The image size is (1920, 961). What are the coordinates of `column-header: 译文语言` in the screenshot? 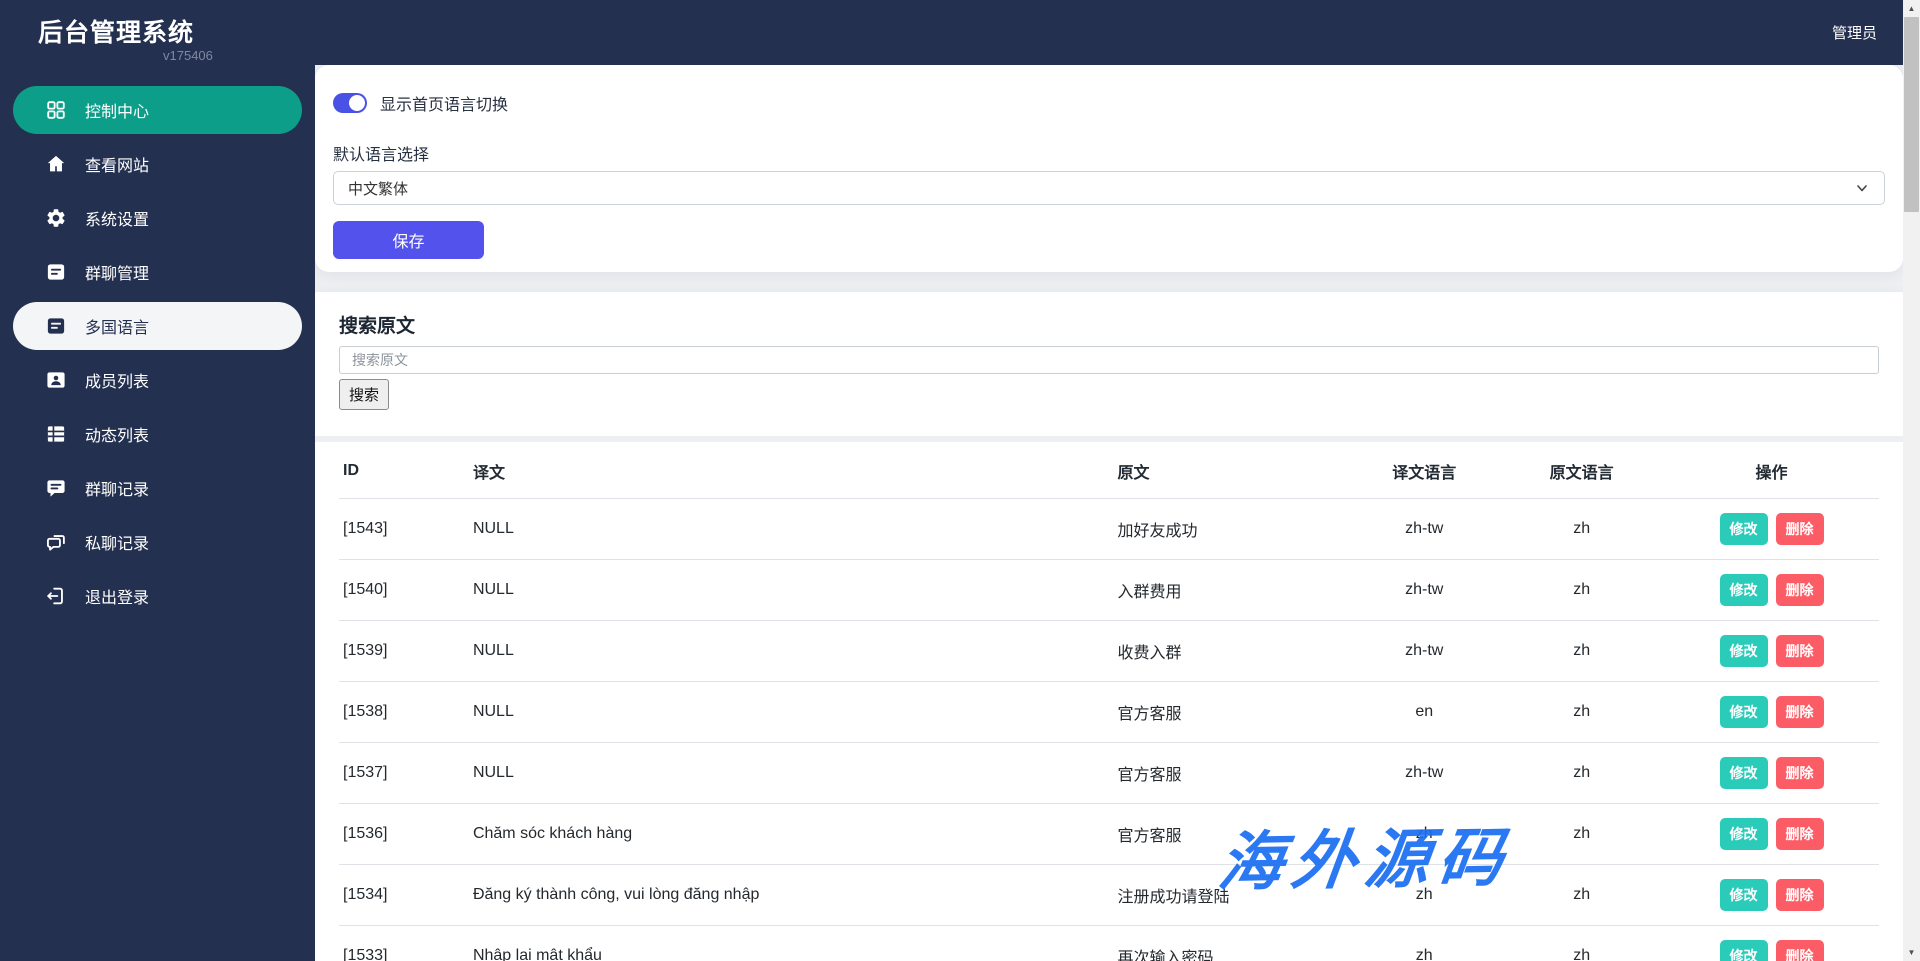 It's located at (1424, 470).